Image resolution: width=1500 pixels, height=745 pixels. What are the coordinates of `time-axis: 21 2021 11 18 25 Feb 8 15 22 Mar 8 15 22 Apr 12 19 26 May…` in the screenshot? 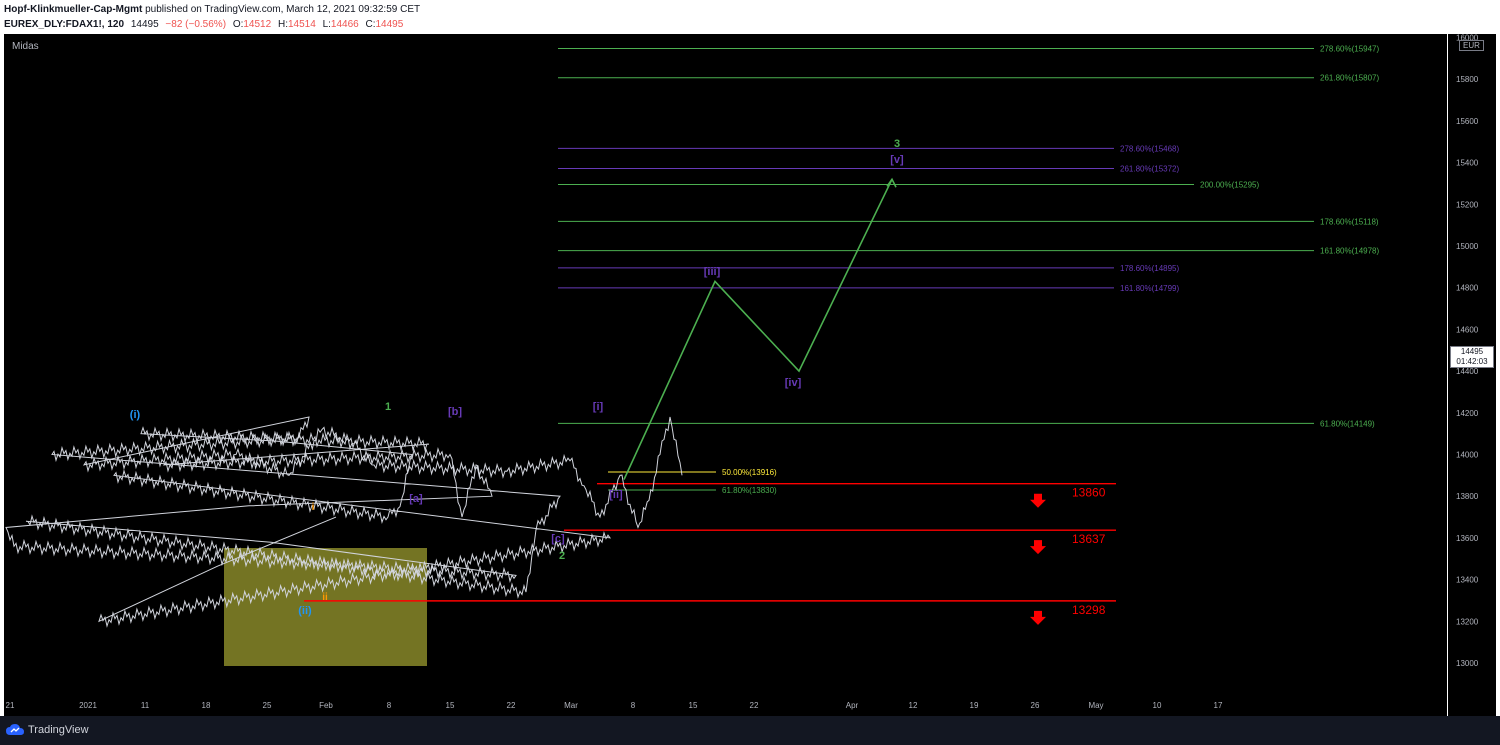 It's located at (725, 705).